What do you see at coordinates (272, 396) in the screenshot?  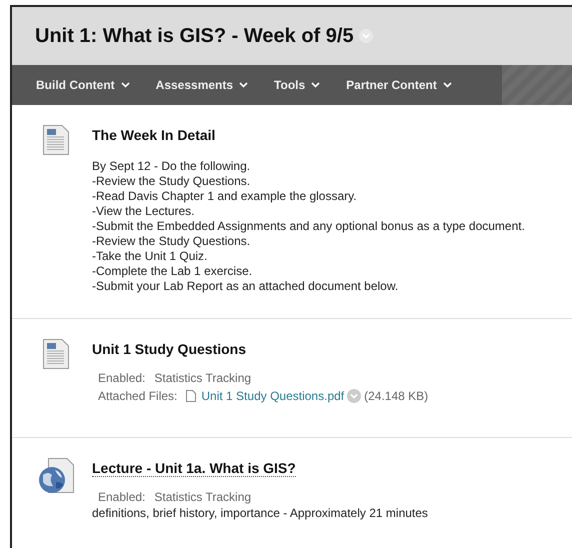 I see `file-link: Unit 1 Study Questions.pdf` at bounding box center [272, 396].